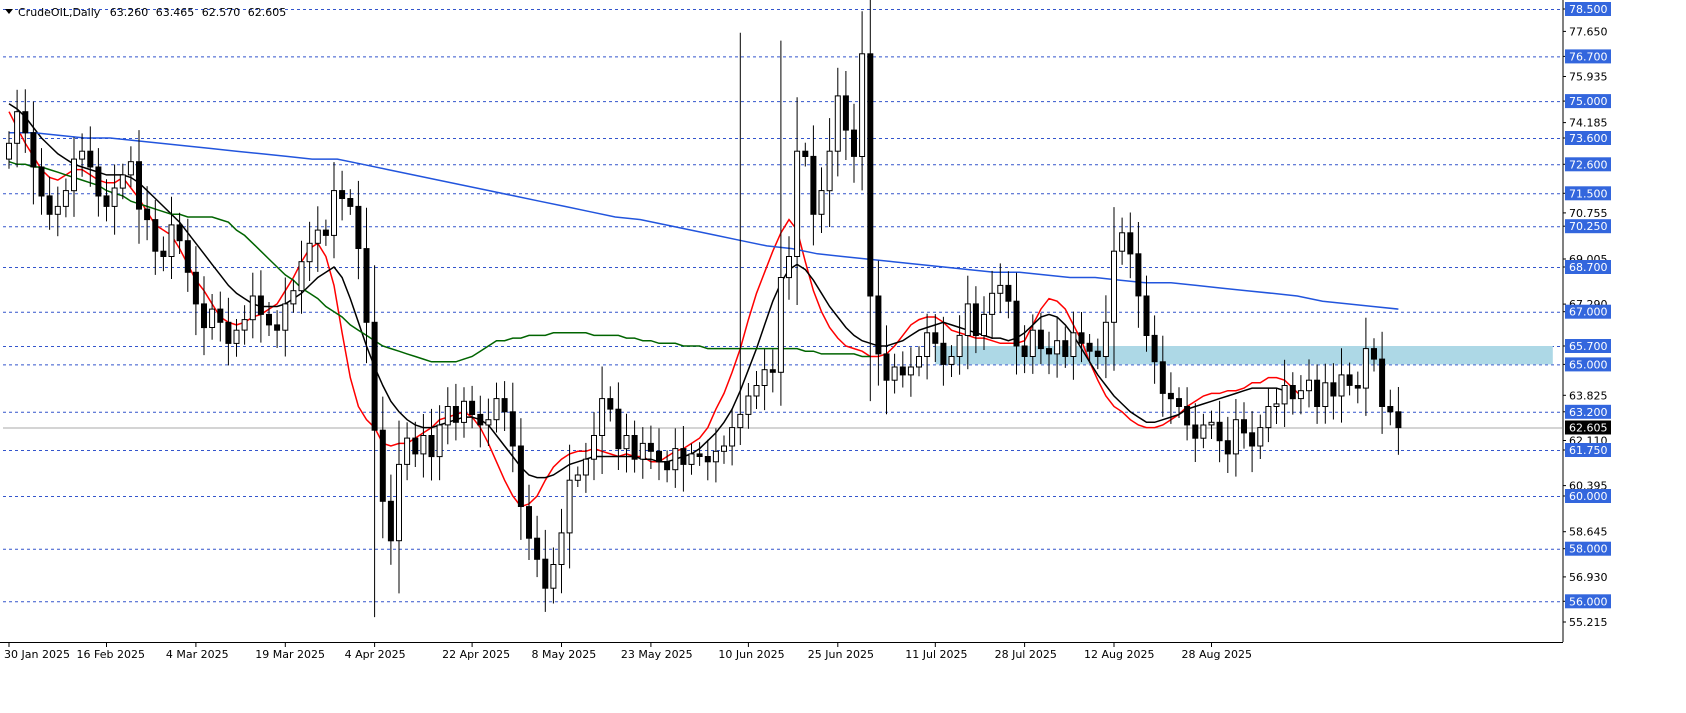  I want to click on symbol-label: CrudeOIL,Daily, so click(59, 12).